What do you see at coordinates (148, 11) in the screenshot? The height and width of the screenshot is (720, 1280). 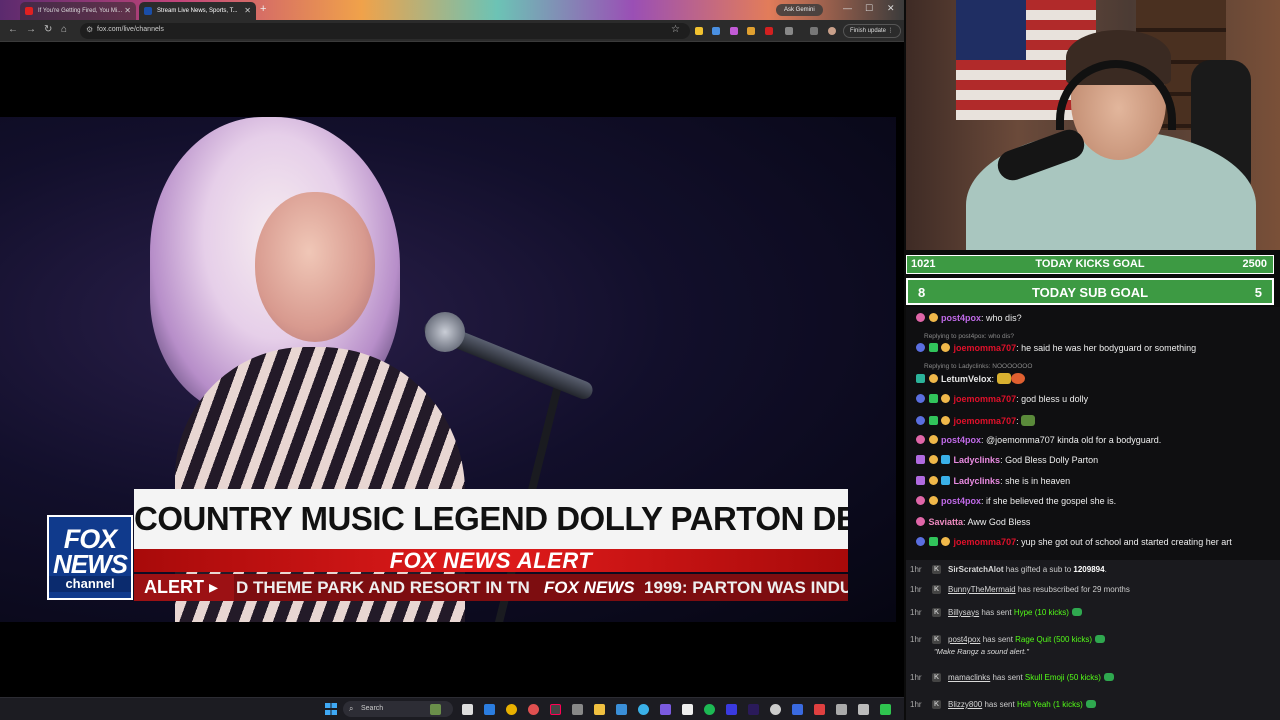 I see `fox-icon` at bounding box center [148, 11].